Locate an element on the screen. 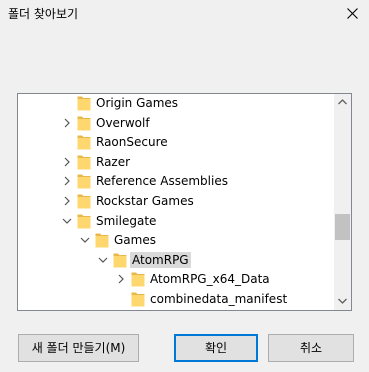  dialog-title: 폴더 찾아보기 is located at coordinates (43, 14).